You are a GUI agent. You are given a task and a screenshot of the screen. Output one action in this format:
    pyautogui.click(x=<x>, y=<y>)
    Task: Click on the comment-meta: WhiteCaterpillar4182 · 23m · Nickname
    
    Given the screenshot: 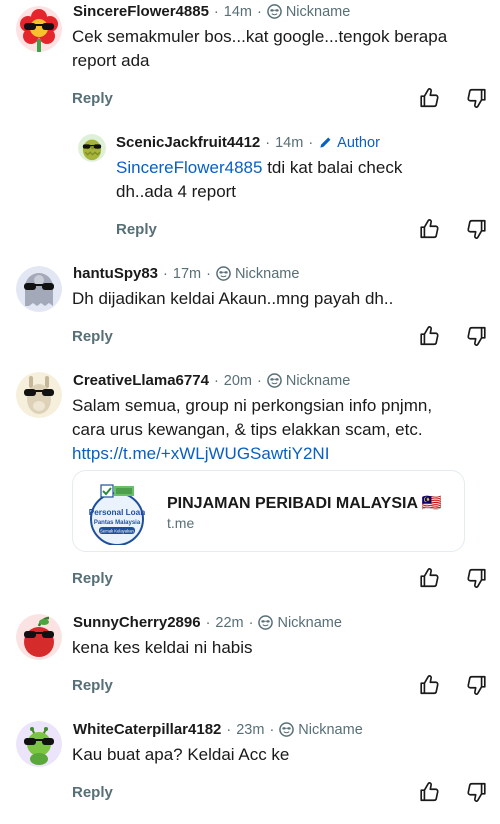 What is the action you would take?
    pyautogui.click(x=218, y=729)
    